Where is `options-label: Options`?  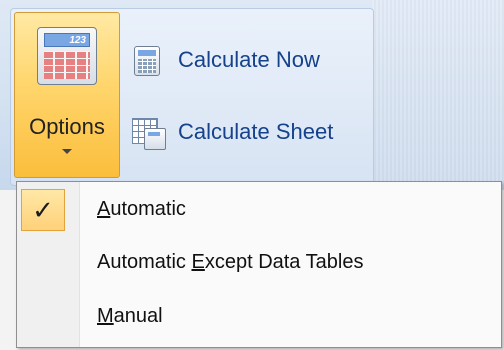 options-label: Options is located at coordinates (67, 126).